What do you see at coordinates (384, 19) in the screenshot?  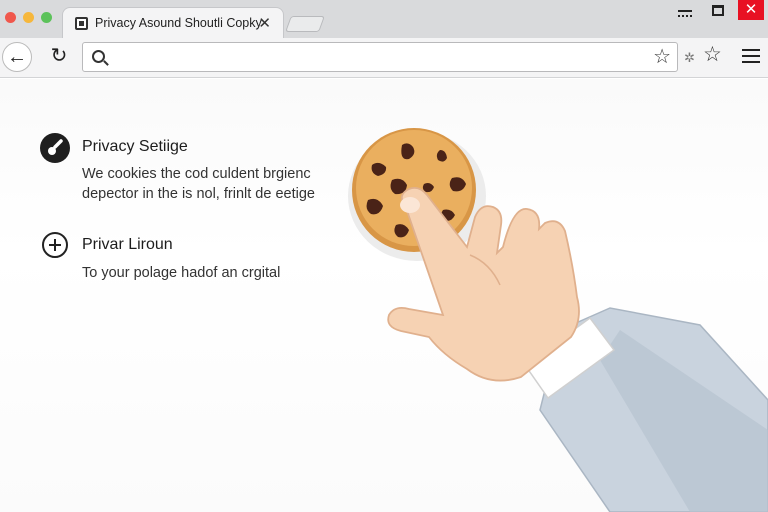 I see `title-bar: Privacy Asound Shoutli Copky ✕ ✕` at bounding box center [384, 19].